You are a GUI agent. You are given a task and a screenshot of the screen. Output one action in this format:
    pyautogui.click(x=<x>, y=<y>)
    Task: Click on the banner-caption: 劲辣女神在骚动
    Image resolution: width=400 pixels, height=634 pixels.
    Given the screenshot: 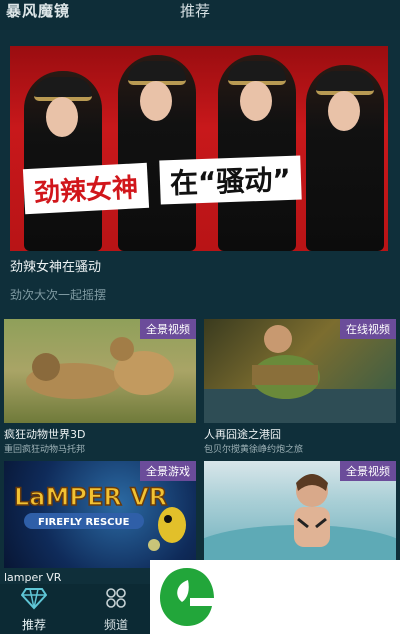 What is the action you would take?
    pyautogui.click(x=55, y=265)
    